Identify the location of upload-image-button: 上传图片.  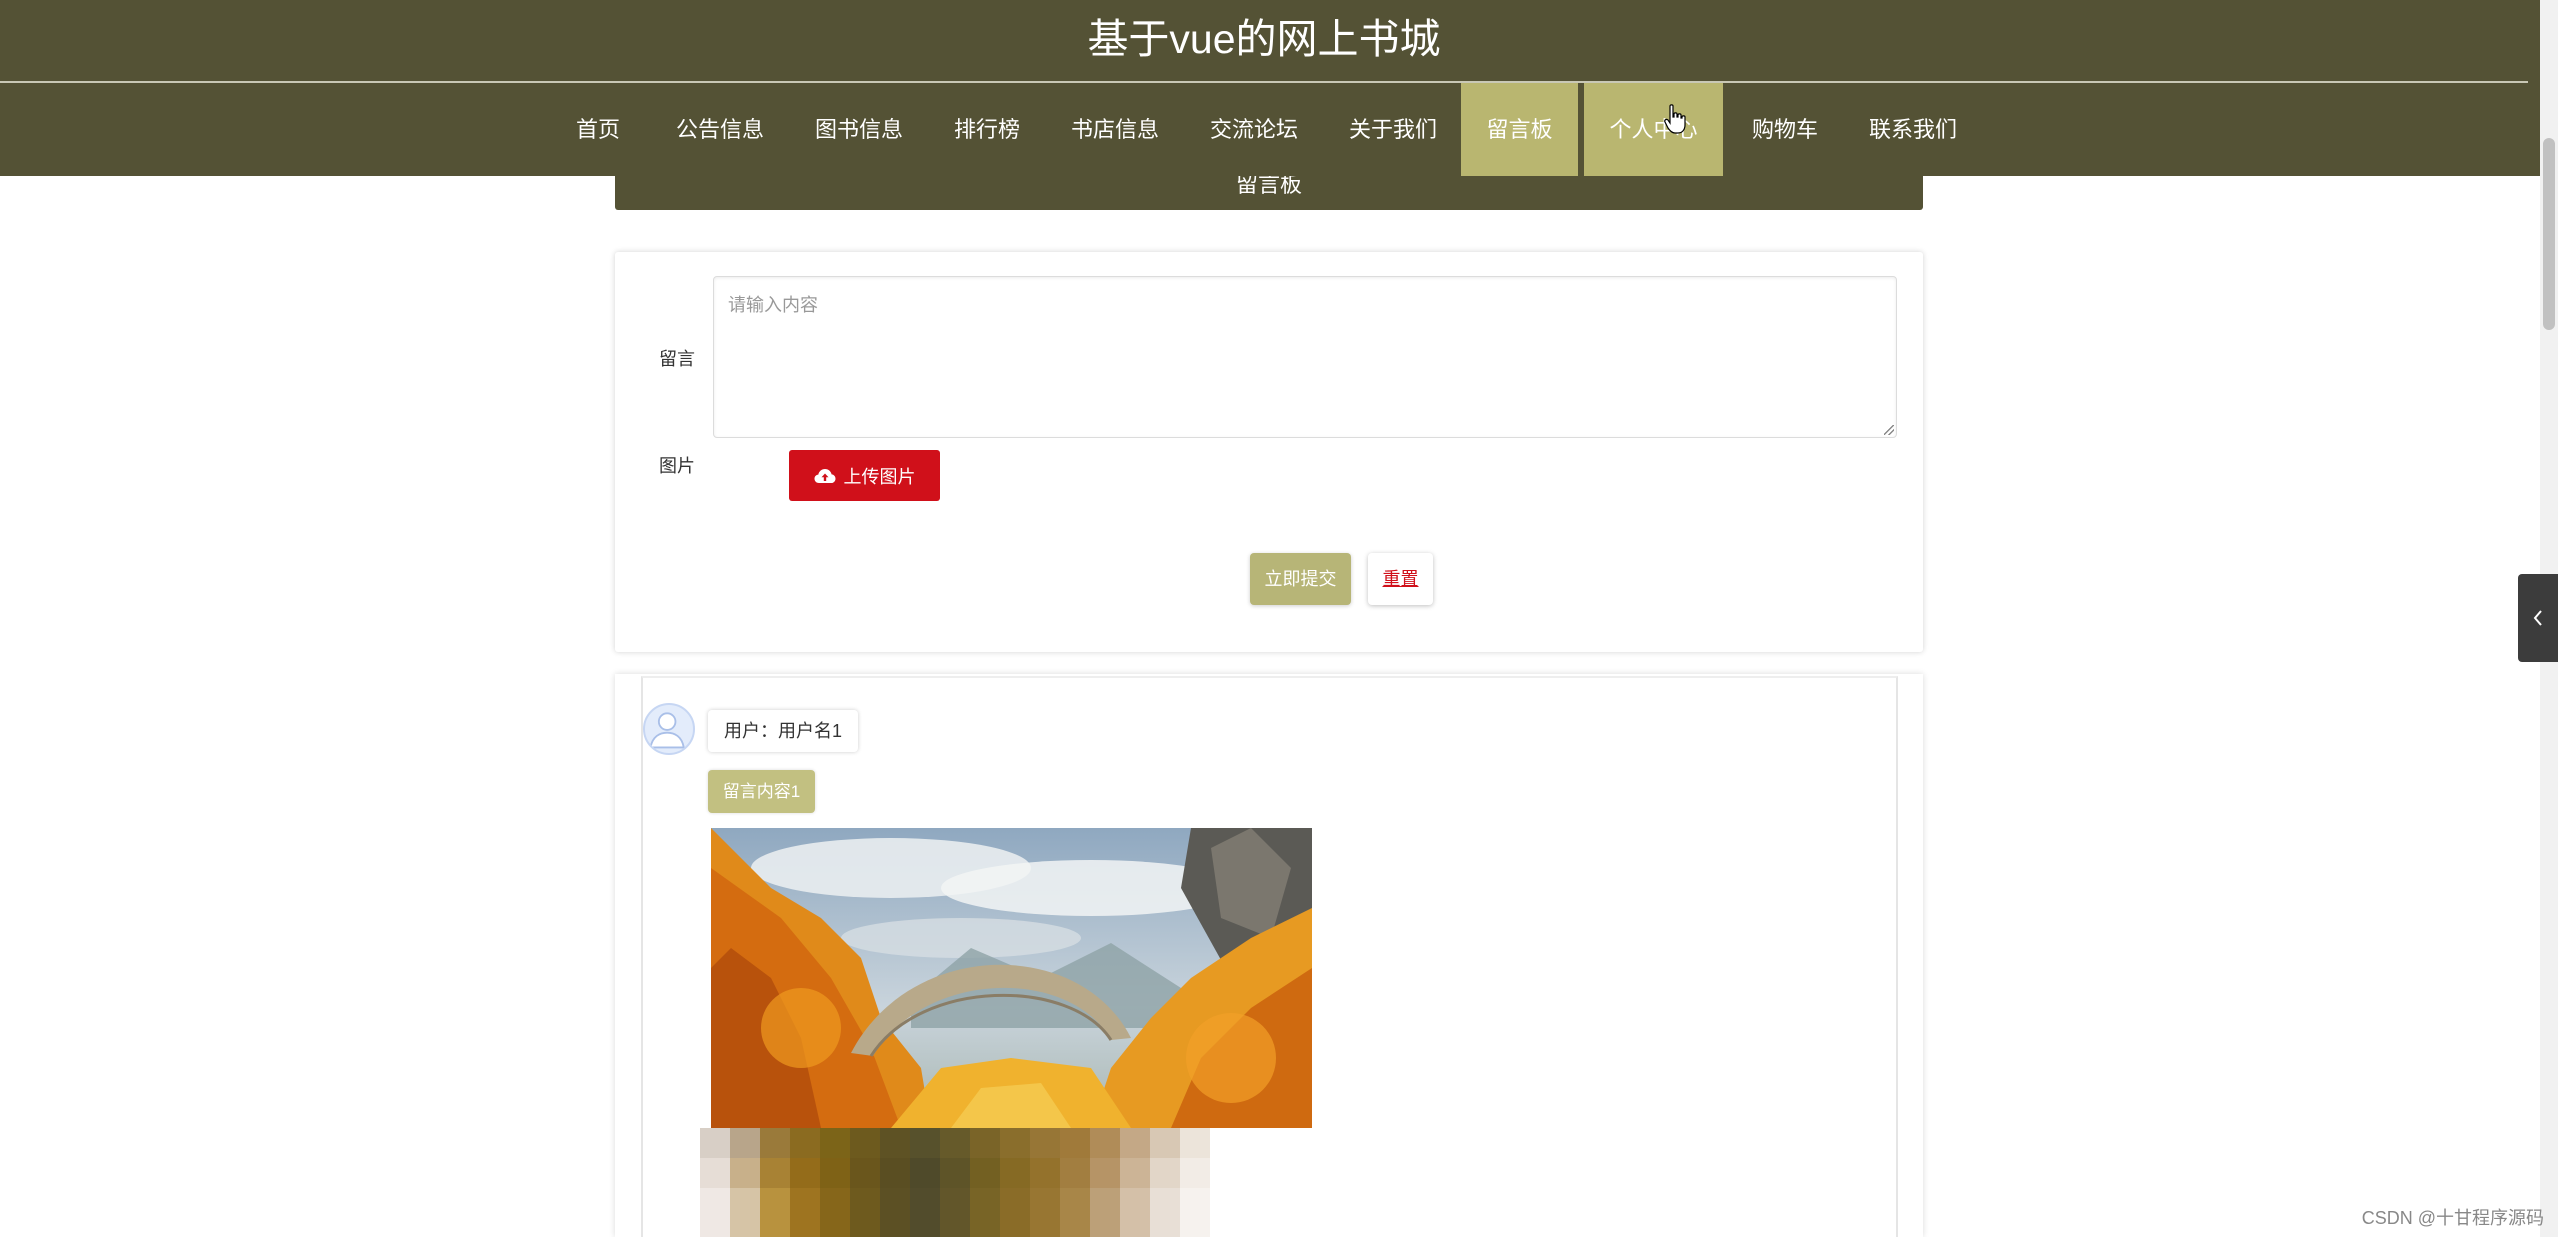
(864, 475).